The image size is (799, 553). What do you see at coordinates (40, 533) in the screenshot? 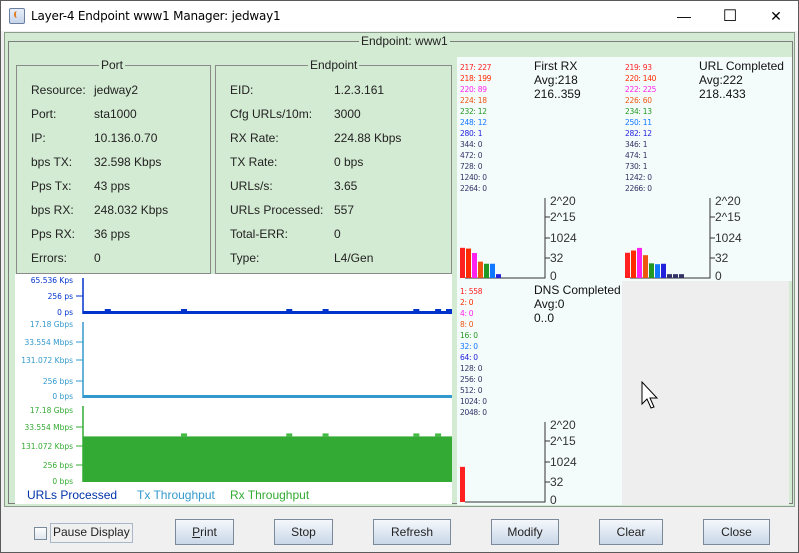
I see `pause-display-checkbox` at bounding box center [40, 533].